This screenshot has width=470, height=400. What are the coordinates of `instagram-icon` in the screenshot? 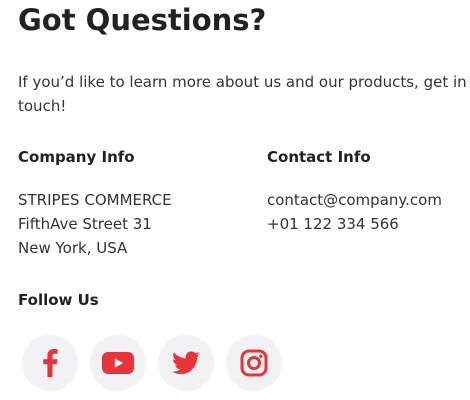 It's located at (254, 363).